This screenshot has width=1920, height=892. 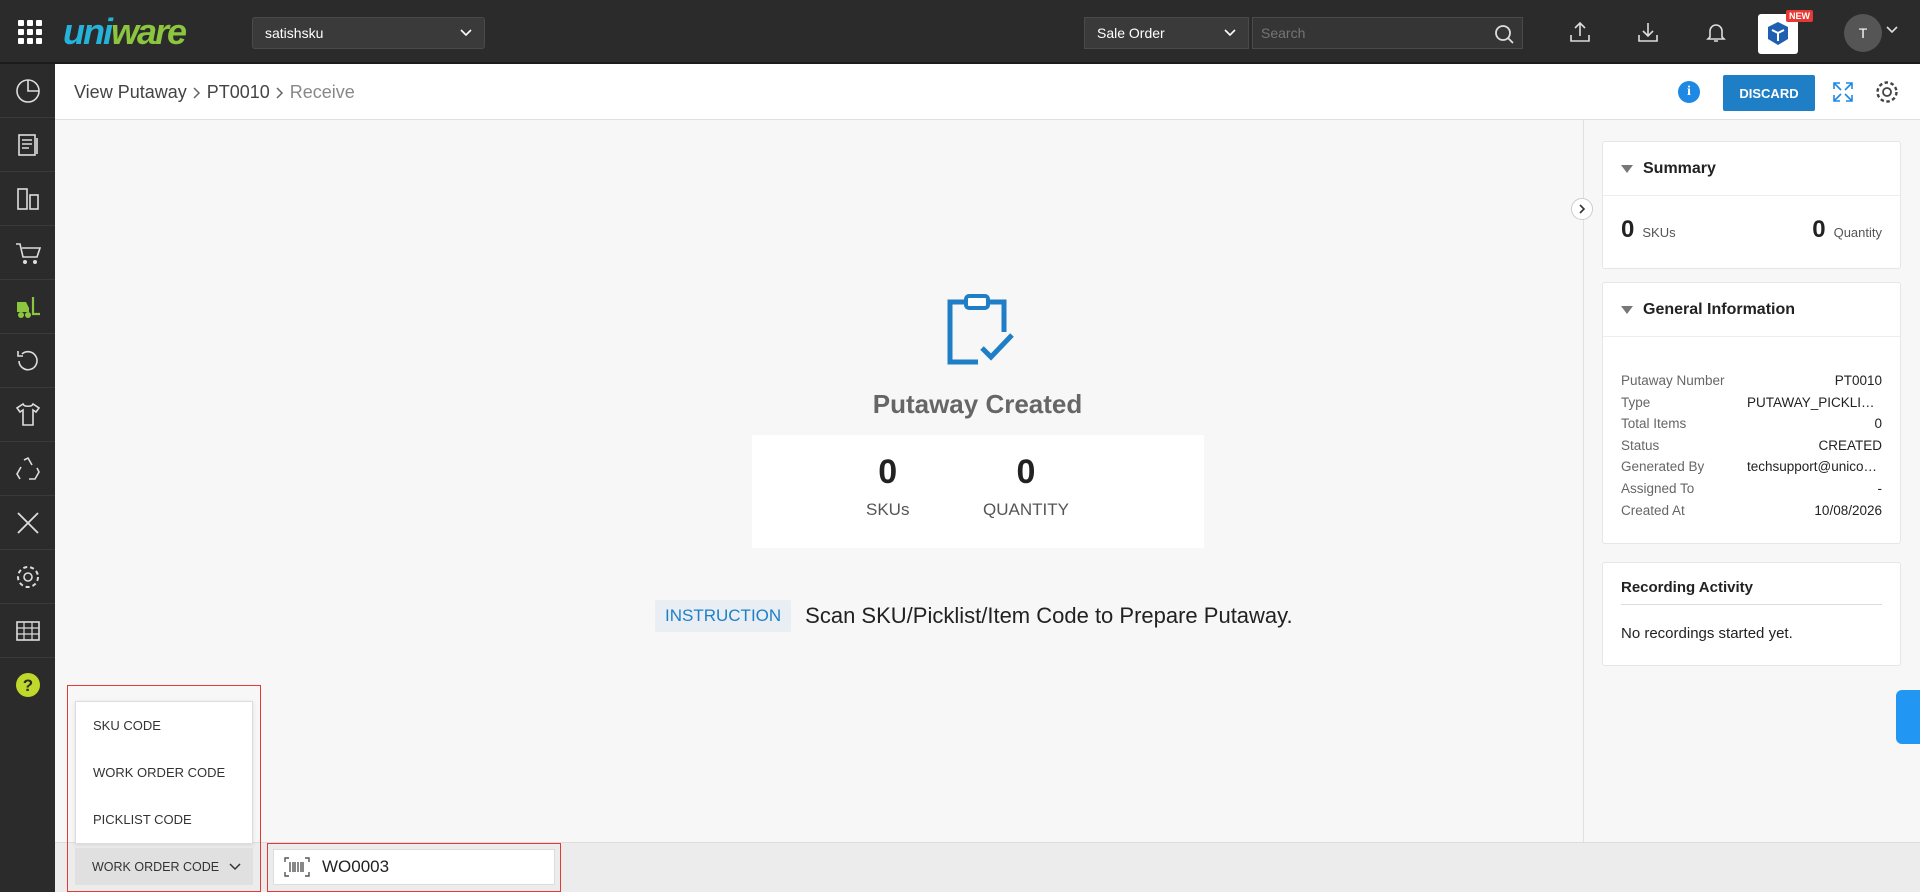 What do you see at coordinates (1799, 16) in the screenshot?
I see `new-badge: NEW` at bounding box center [1799, 16].